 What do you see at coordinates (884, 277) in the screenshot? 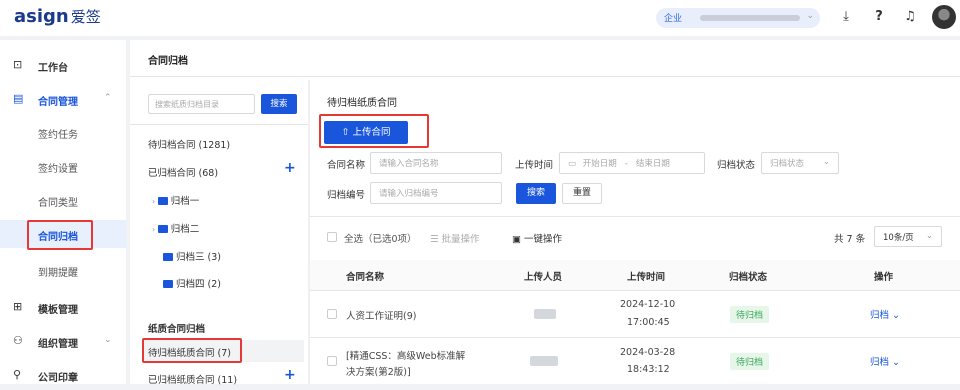
I see `column-header-action: 操作` at bounding box center [884, 277].